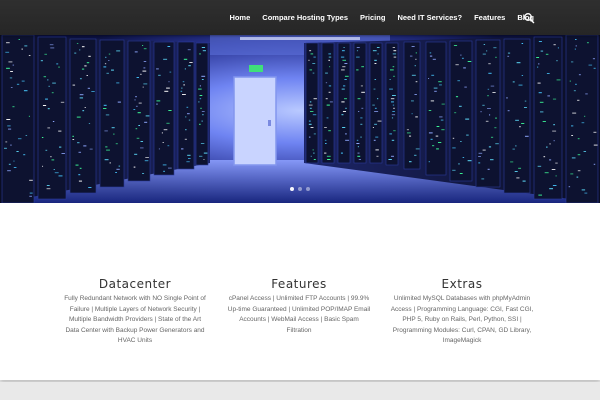  I want to click on nav-need-it-services: Need IT Services?, so click(429, 17).